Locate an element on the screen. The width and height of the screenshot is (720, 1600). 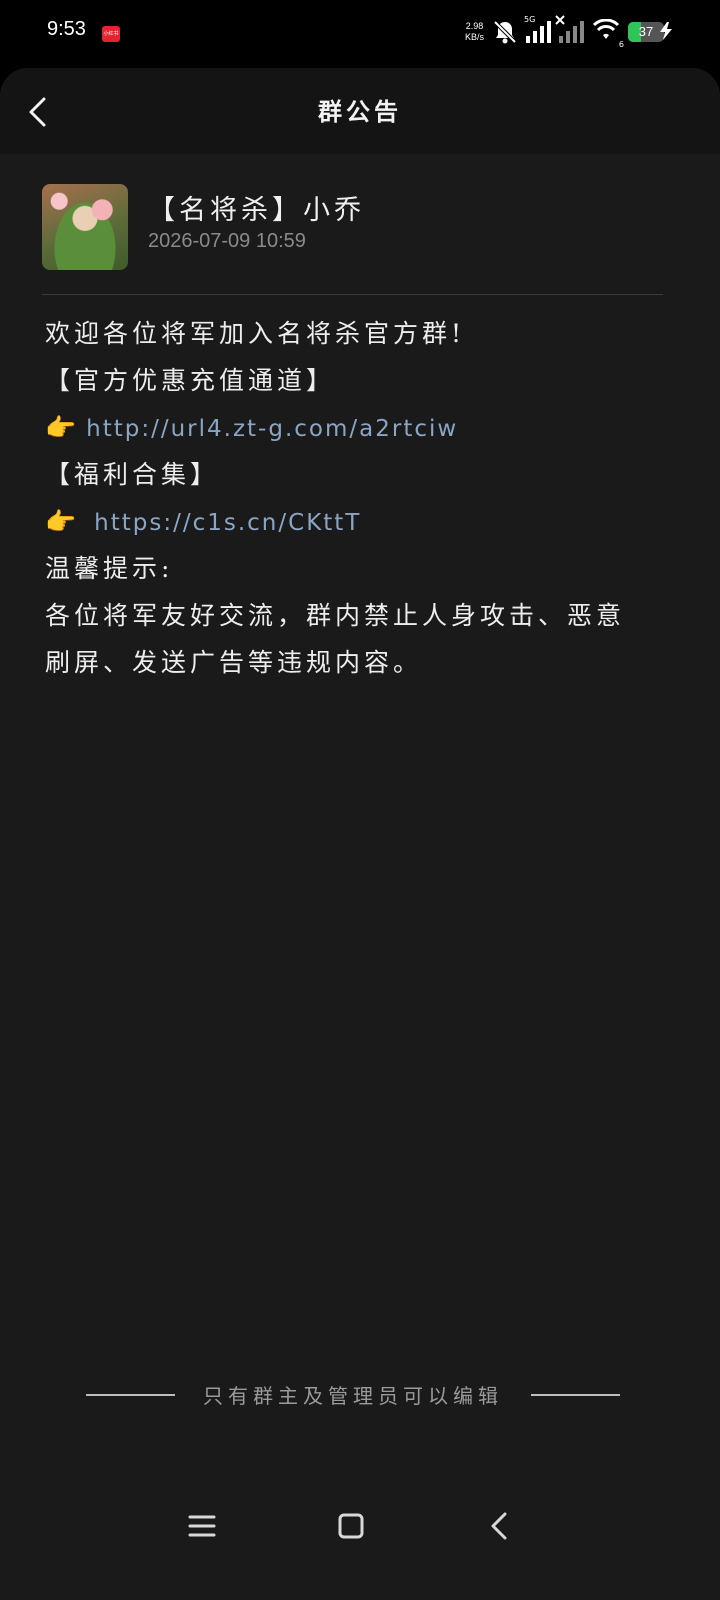
home-icon is located at coordinates (351, 1526).